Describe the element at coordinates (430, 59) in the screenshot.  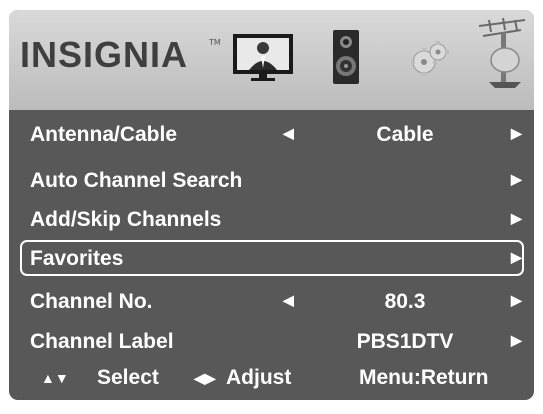
I see `settings-gear-icon` at that location.